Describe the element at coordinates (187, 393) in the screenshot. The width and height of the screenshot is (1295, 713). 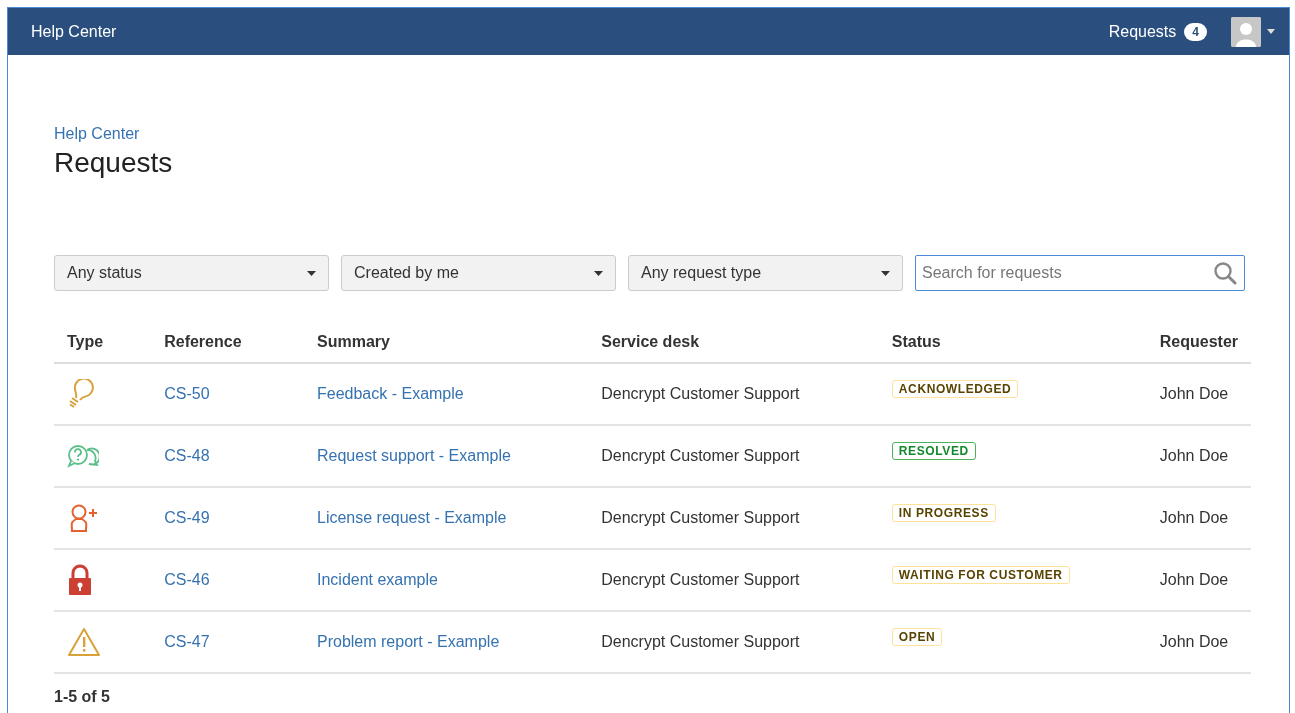
I see `reference-link: CS-50` at that location.